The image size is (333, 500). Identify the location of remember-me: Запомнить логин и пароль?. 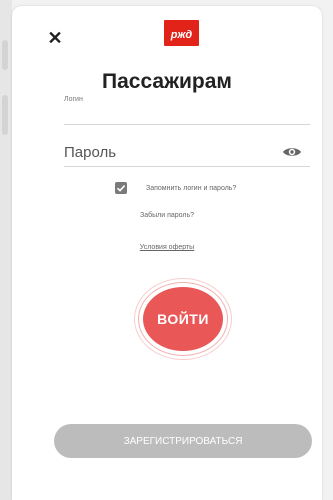
(175, 188).